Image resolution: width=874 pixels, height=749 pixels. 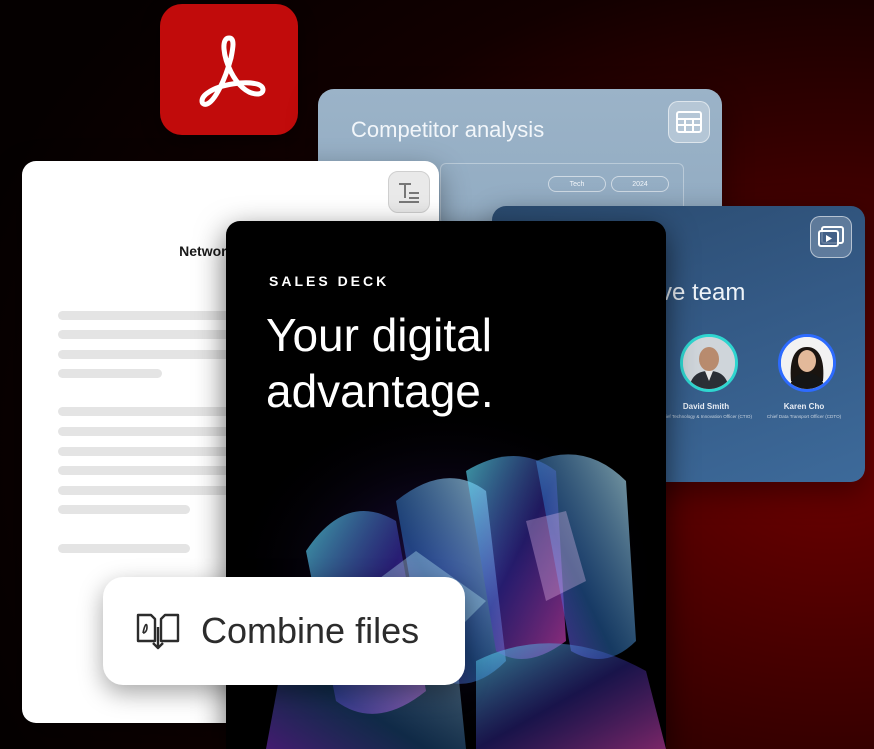 I want to click on sales-deck-headline: Your digital advantage., so click(x=456, y=363).